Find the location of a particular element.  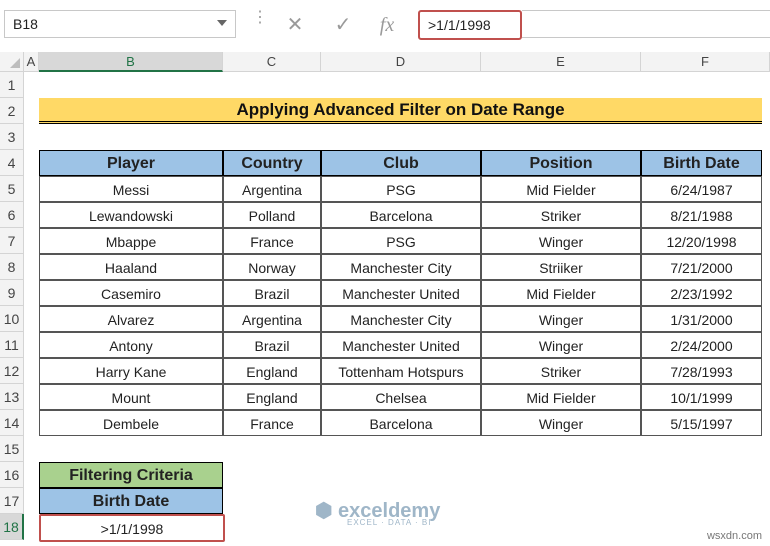

cell-club: Tottenham Hotspurs is located at coordinates (401, 371).